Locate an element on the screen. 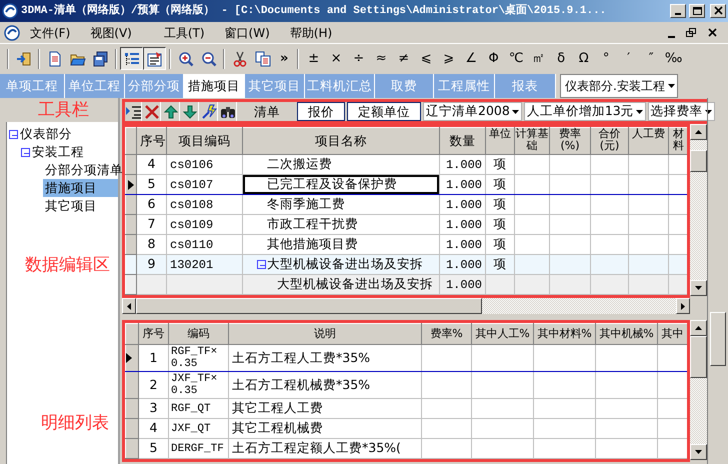 The height and width of the screenshot is (464, 728). column-header: 项目编码 is located at coordinates (204, 141).